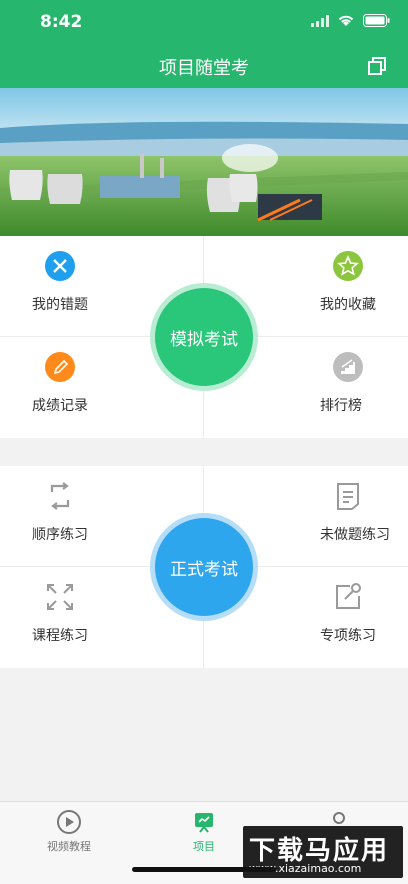 The image size is (408, 884). I want to click on expand-icon, so click(60, 597).